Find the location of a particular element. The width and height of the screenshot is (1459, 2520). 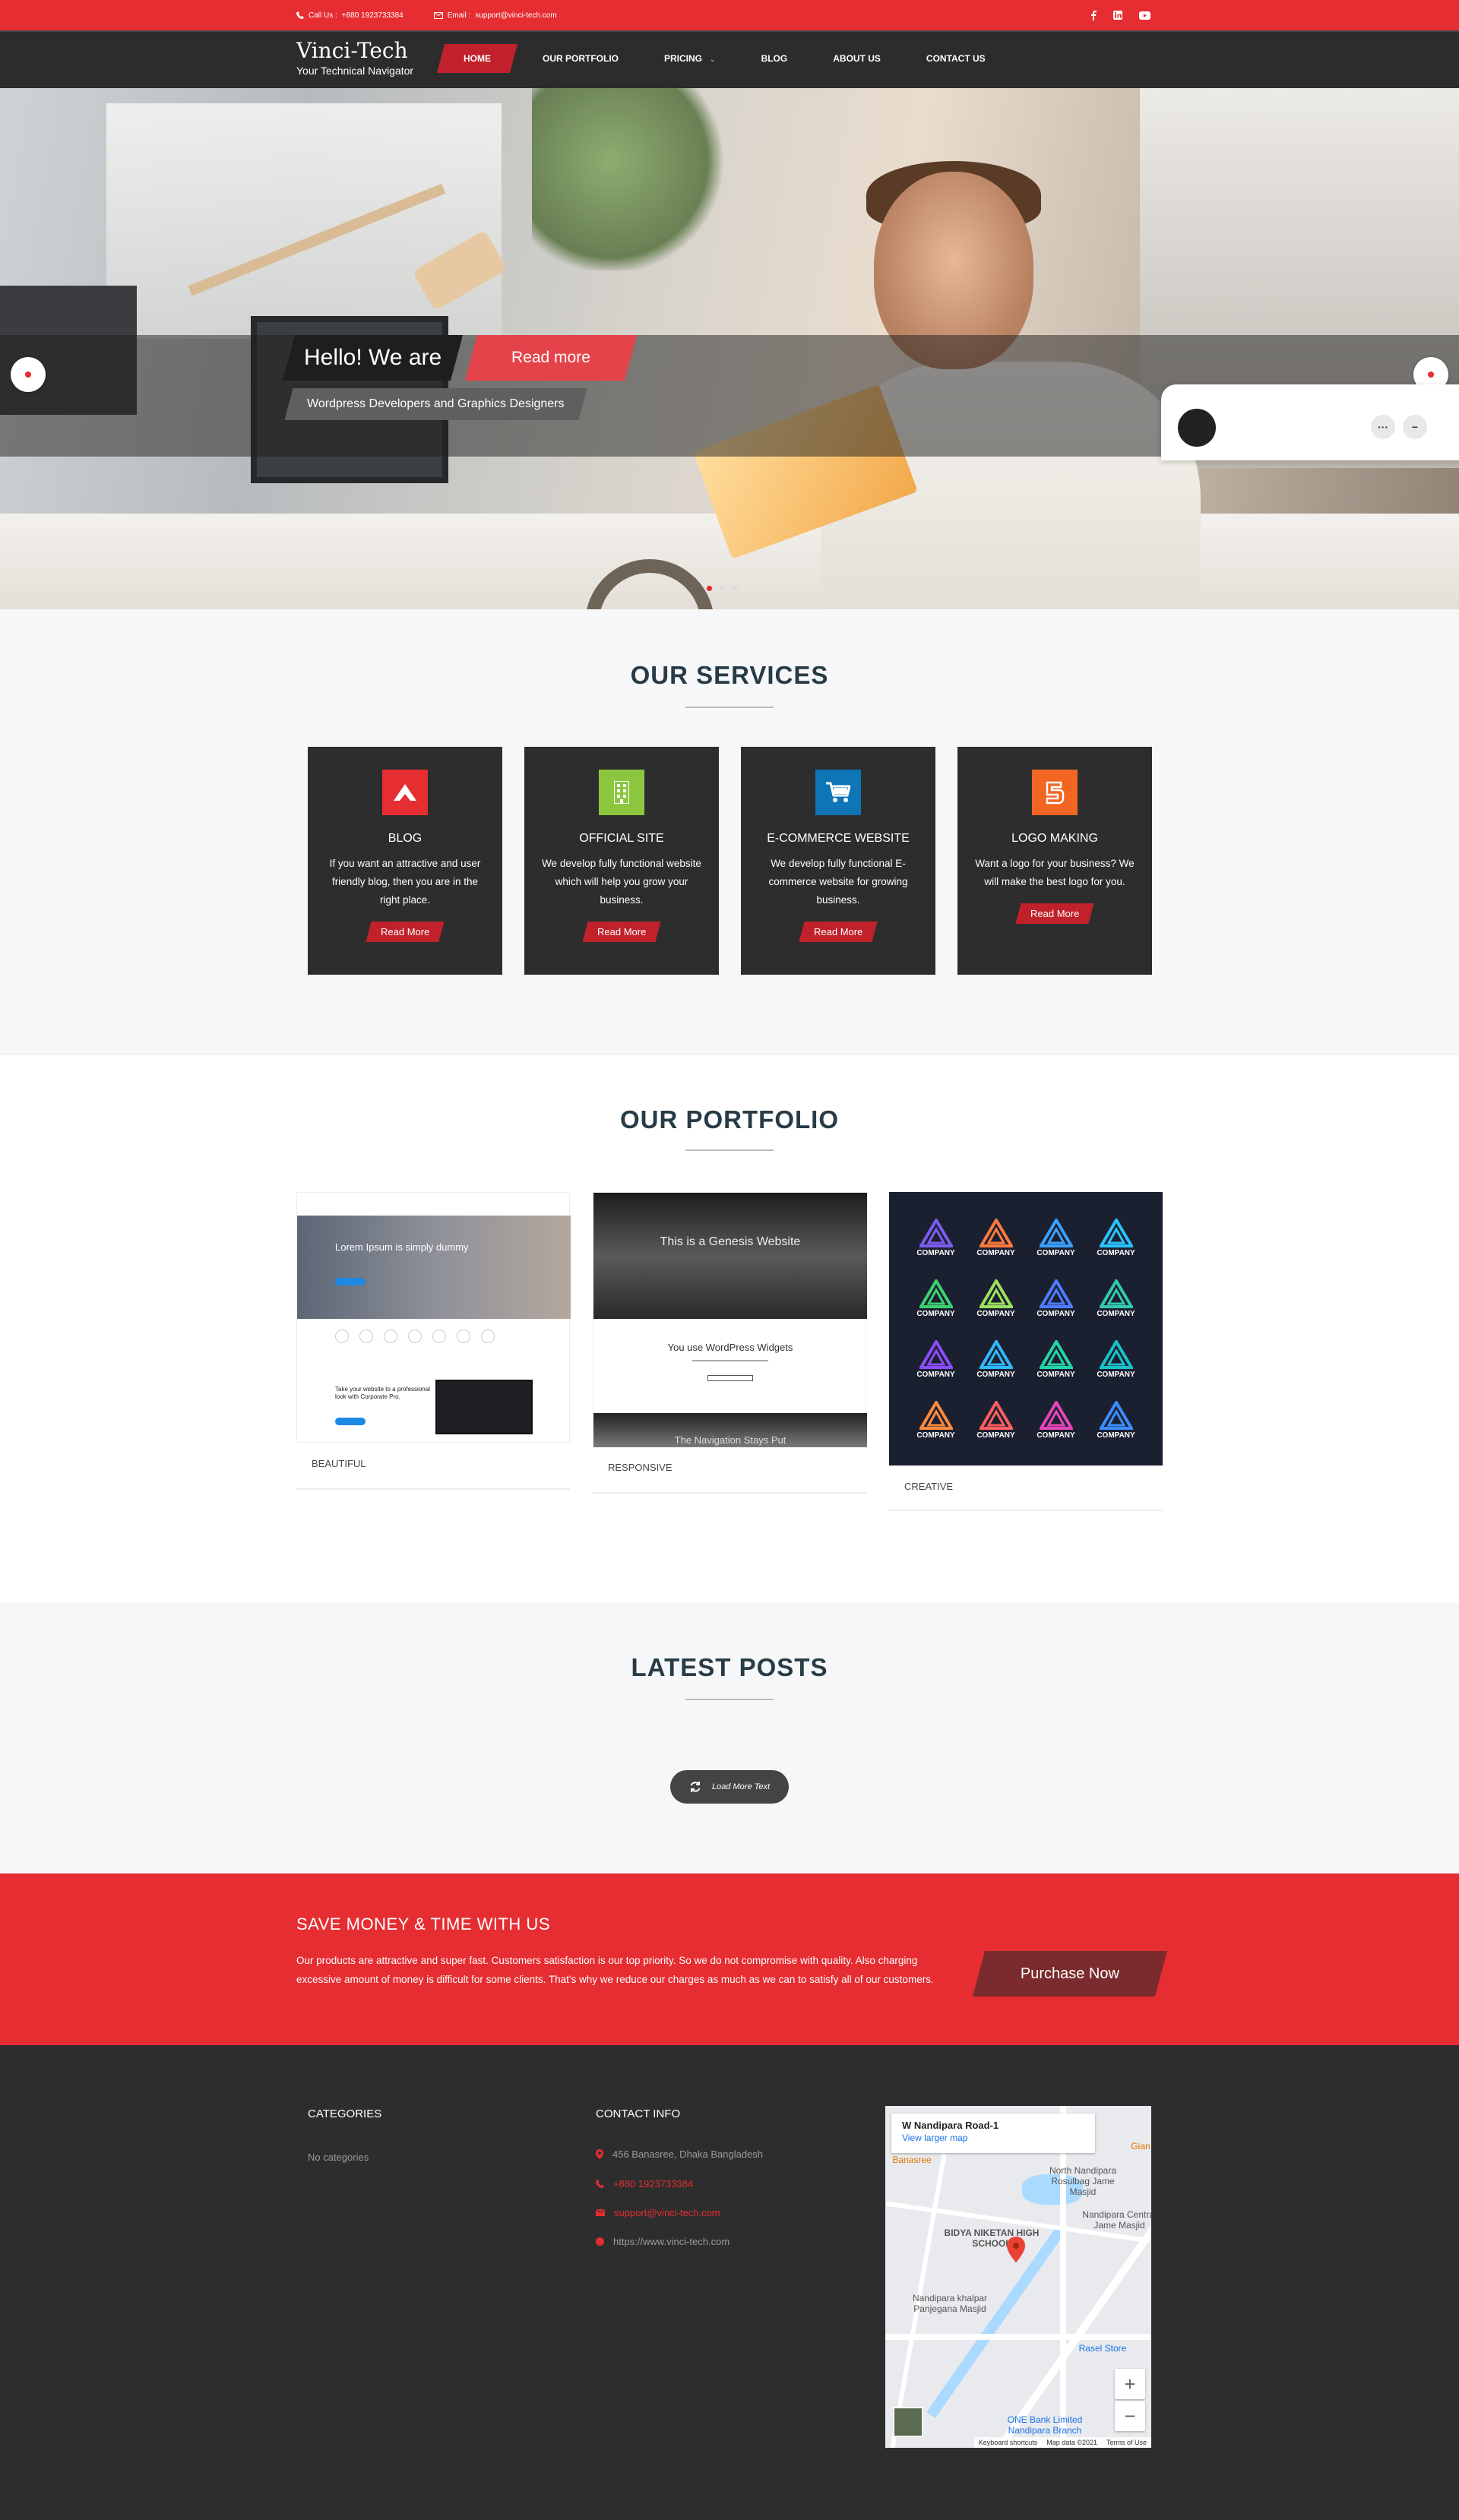

purchase-now-label: Purchase Now is located at coordinates (1070, 1973).